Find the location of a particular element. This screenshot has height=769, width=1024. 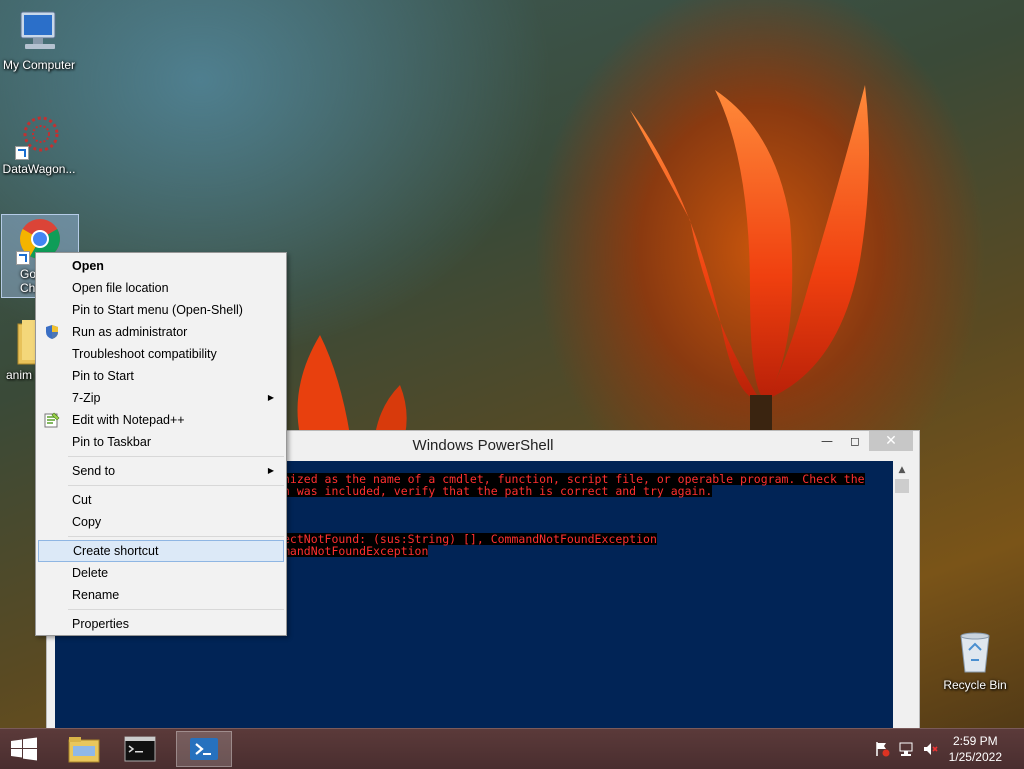

taskbar: 2:59 PM 1/25/2022 is located at coordinates (512, 748).